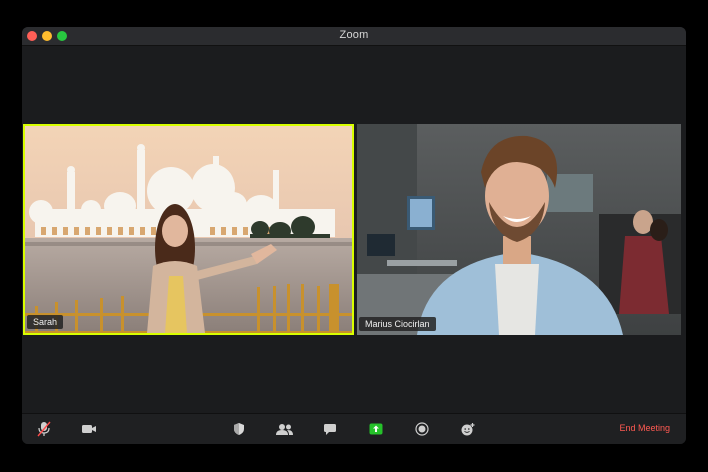  Describe the element at coordinates (44, 429) in the screenshot. I see `microphone-muted-icon` at that location.